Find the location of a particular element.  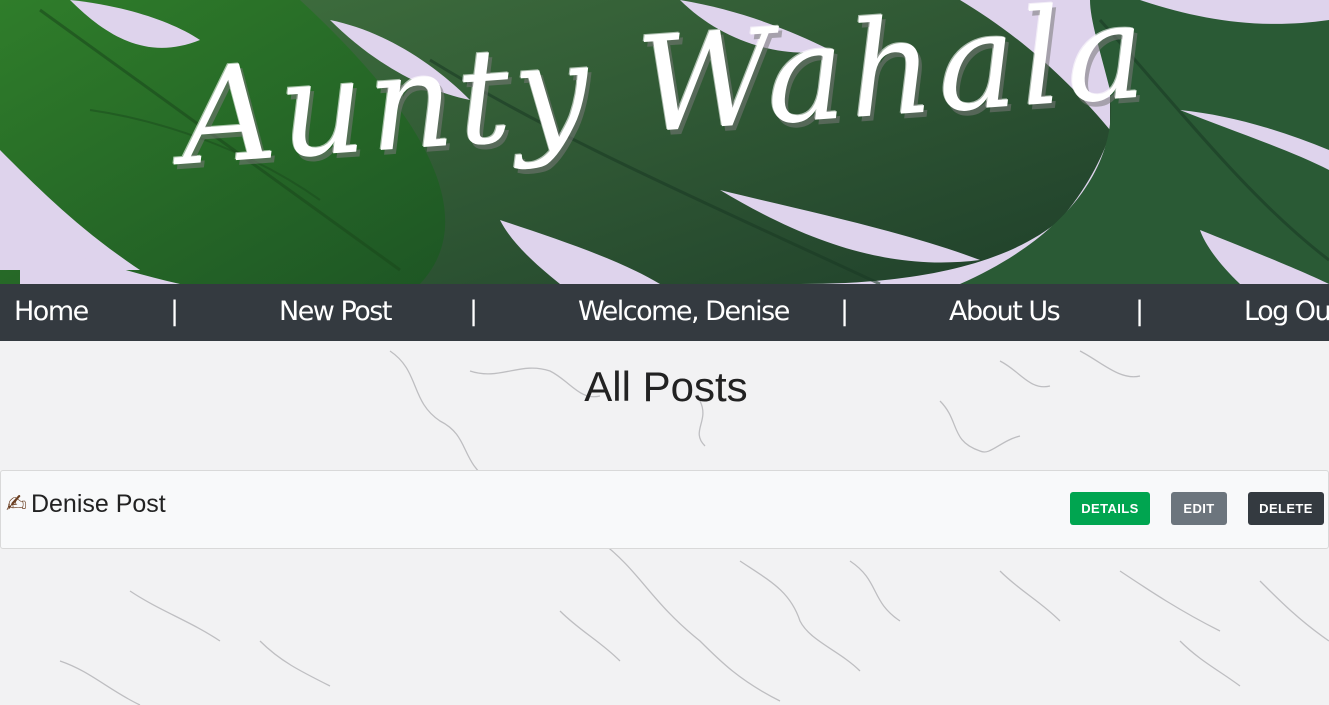

page-title: All Posts is located at coordinates (666, 386).